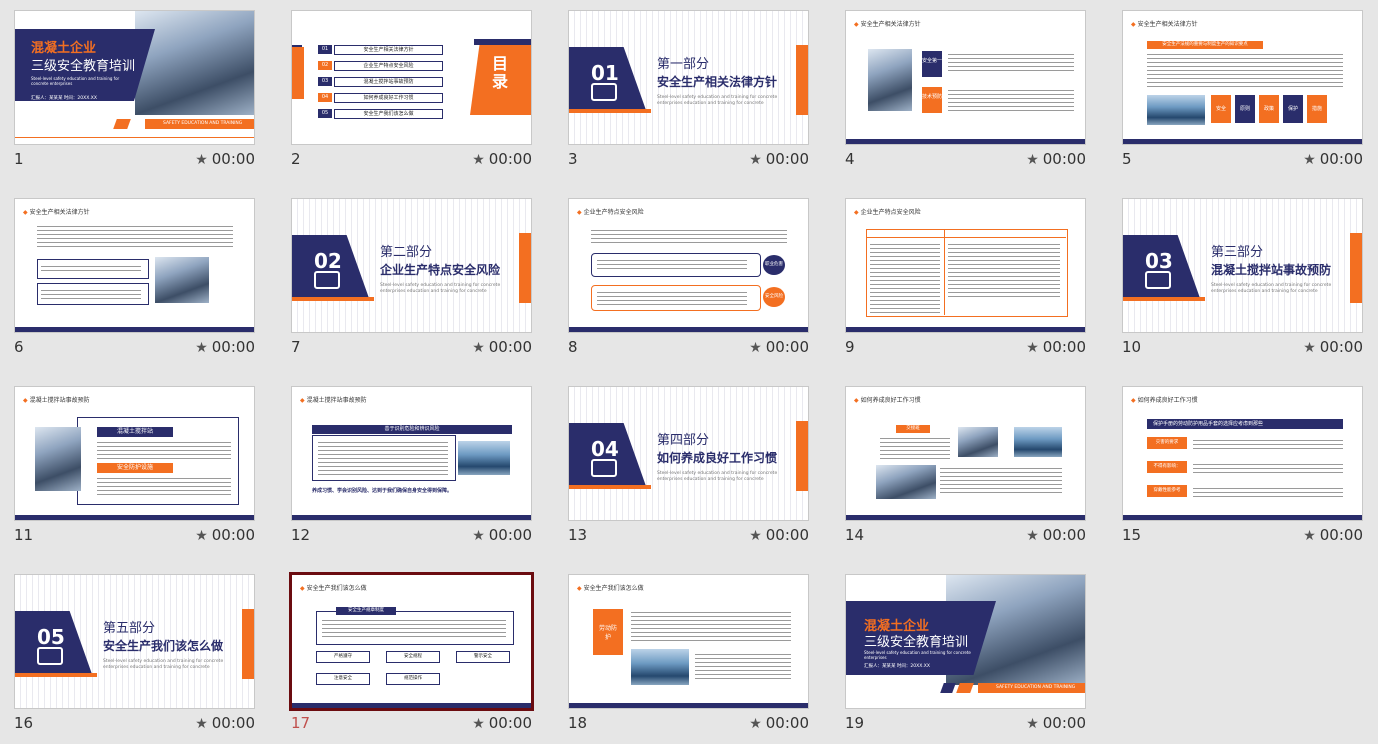  What do you see at coordinates (887, 399) in the screenshot?
I see `slide-header: 如何养成良好工作习惯` at bounding box center [887, 399].